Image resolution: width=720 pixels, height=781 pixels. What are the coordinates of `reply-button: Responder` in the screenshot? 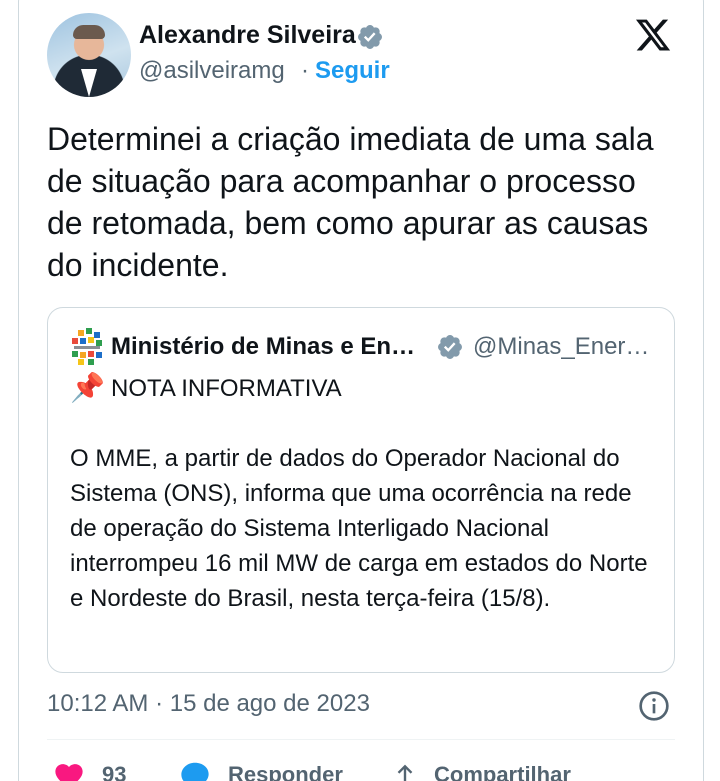 It's located at (260, 770).